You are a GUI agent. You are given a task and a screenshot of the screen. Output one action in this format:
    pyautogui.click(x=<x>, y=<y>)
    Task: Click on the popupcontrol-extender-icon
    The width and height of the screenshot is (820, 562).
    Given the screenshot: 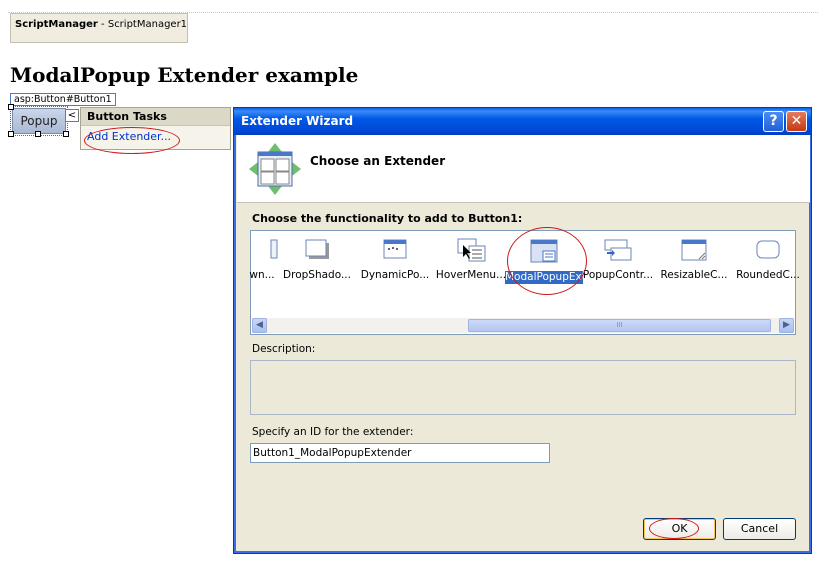 What is the action you would take?
    pyautogui.click(x=618, y=250)
    